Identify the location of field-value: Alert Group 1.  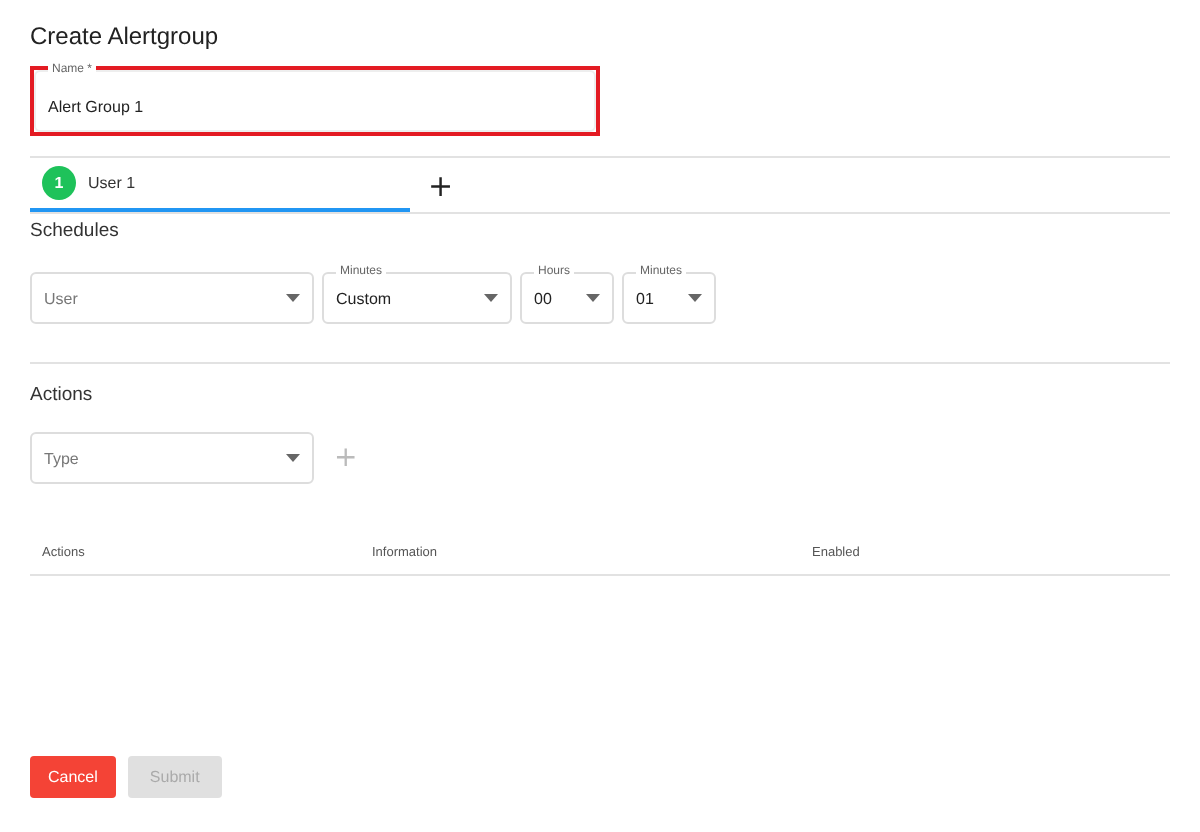
(96, 107).